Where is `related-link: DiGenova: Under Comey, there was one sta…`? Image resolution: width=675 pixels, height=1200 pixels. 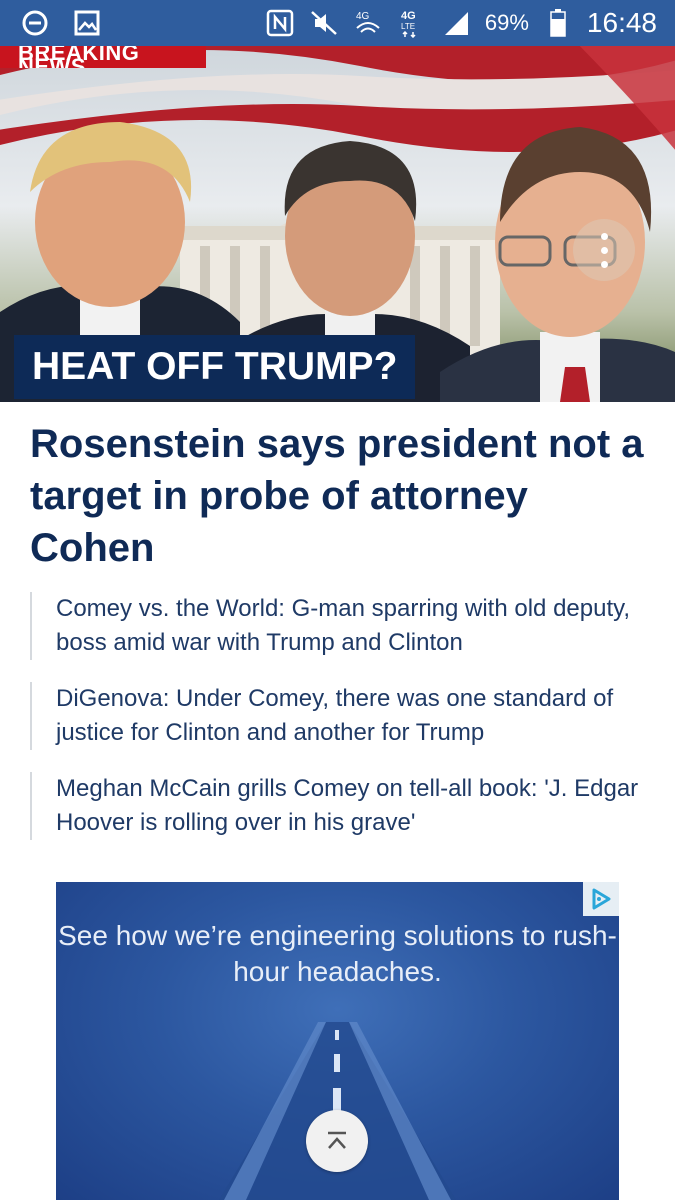 related-link: DiGenova: Under Comey, there was one sta… is located at coordinates (335, 716).